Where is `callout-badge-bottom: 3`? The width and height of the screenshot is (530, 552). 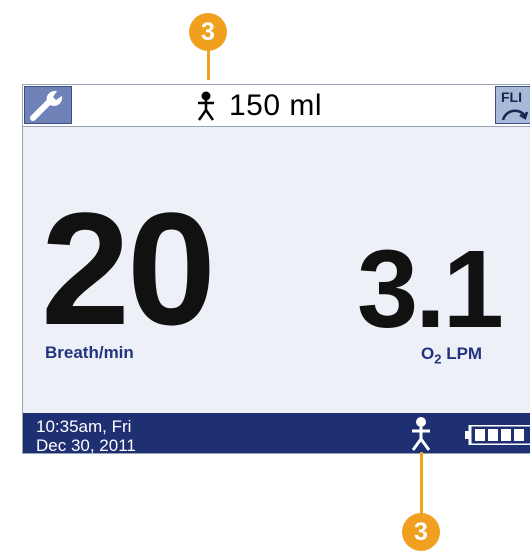 callout-badge-bottom: 3 is located at coordinates (421, 532).